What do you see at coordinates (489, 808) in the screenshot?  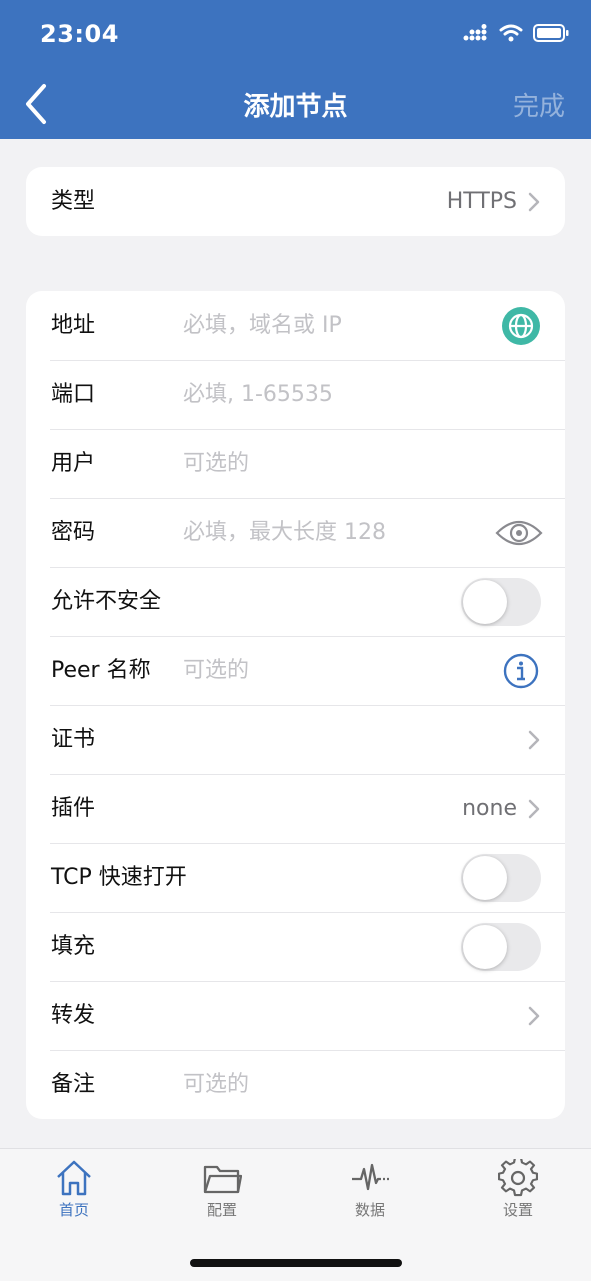 I see `plugin-value: none` at bounding box center [489, 808].